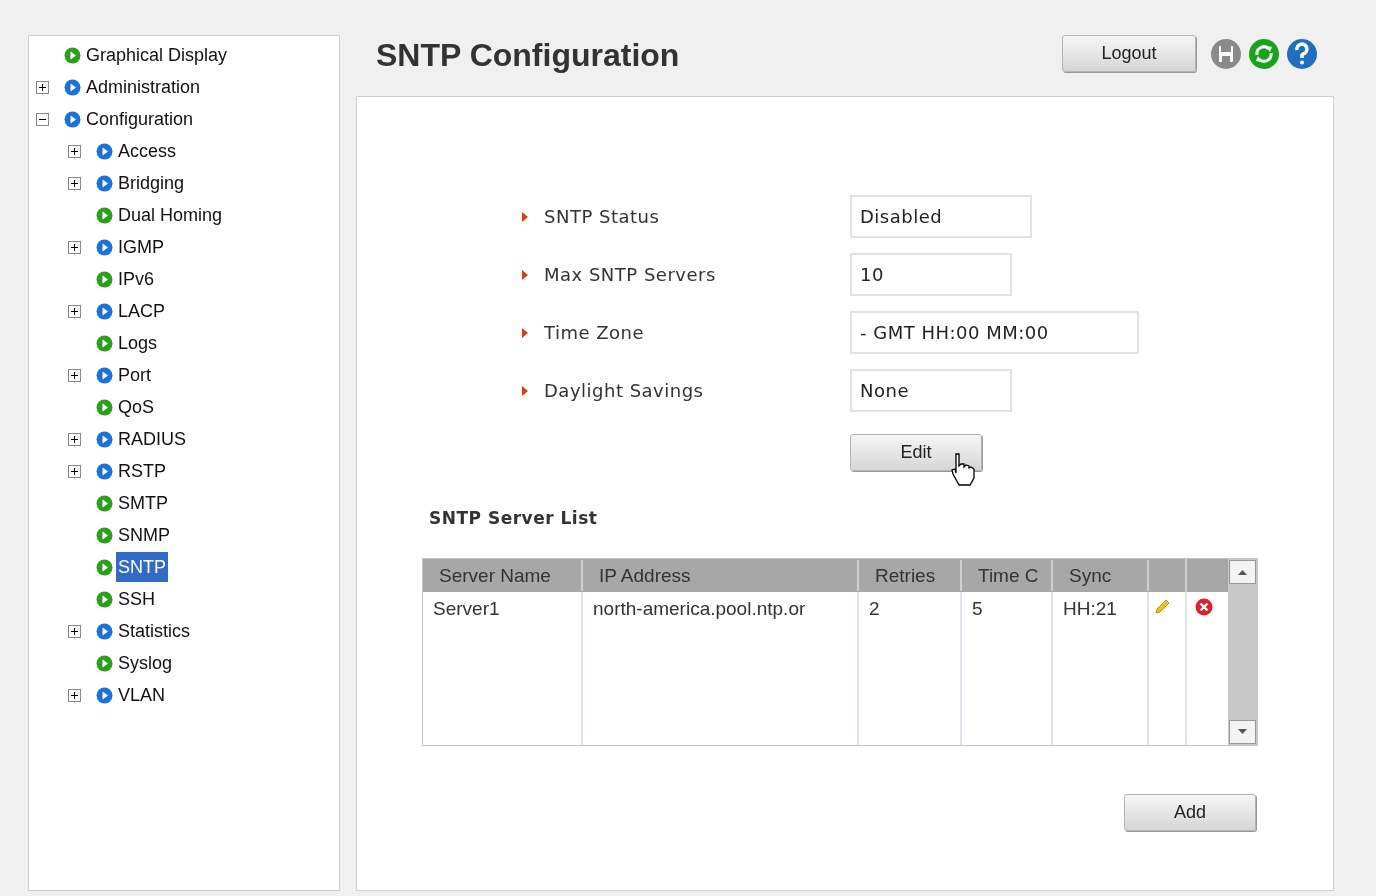 The width and height of the screenshot is (1376, 896). Describe the element at coordinates (143, 503) in the screenshot. I see `tree-item: SMTP` at that location.